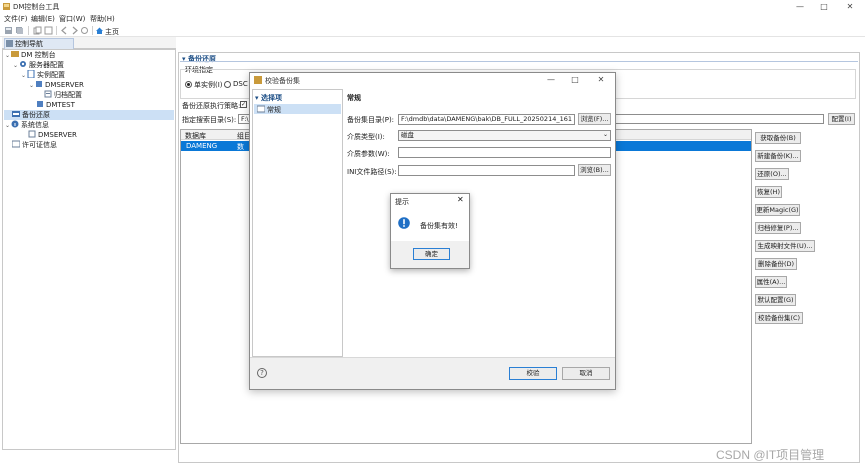 This screenshot has width=865, height=469. I want to click on cancel-button: 取消, so click(586, 373).